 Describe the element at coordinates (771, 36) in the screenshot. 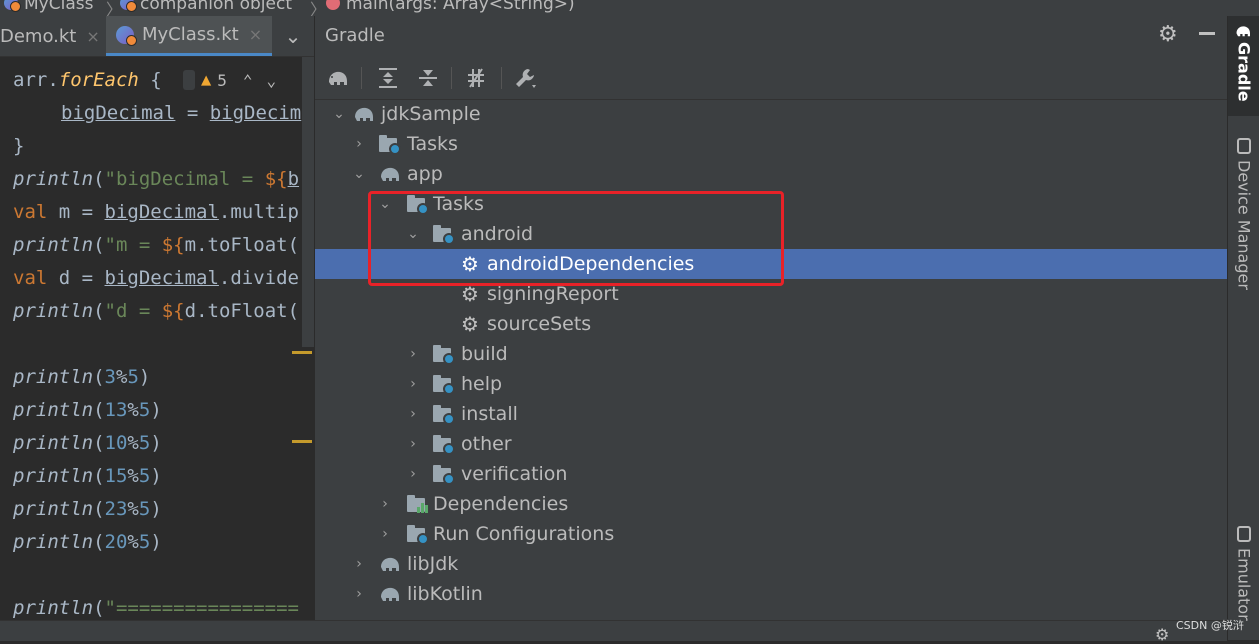

I see `gradle-header: Gradle ⚙` at that location.